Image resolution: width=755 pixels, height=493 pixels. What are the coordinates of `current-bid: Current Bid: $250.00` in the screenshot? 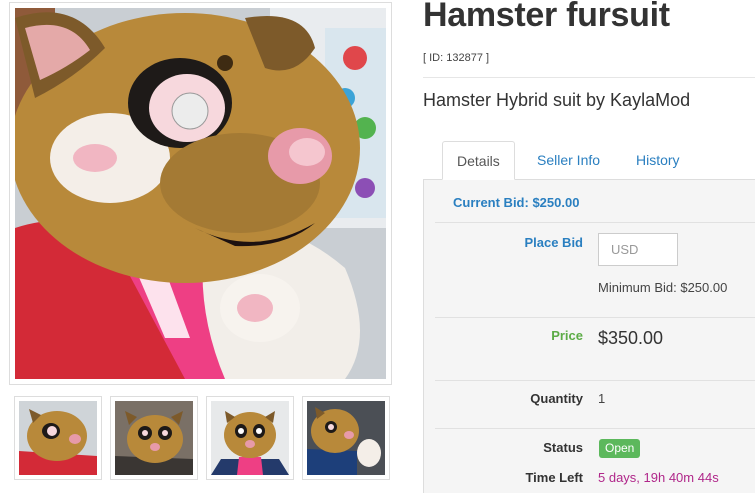 It's located at (516, 202).